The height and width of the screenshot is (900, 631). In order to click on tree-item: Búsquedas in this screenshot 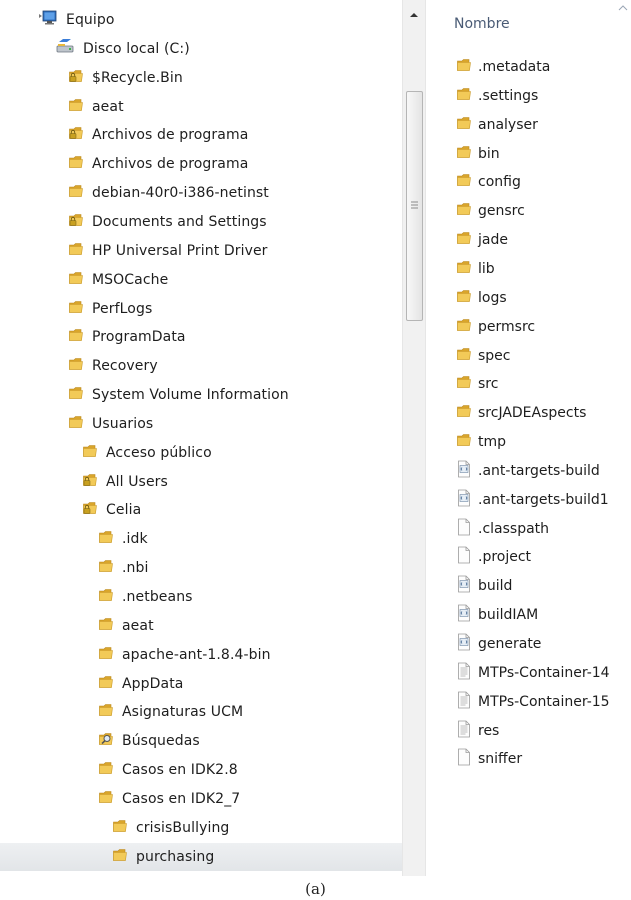, I will do `click(201, 741)`.